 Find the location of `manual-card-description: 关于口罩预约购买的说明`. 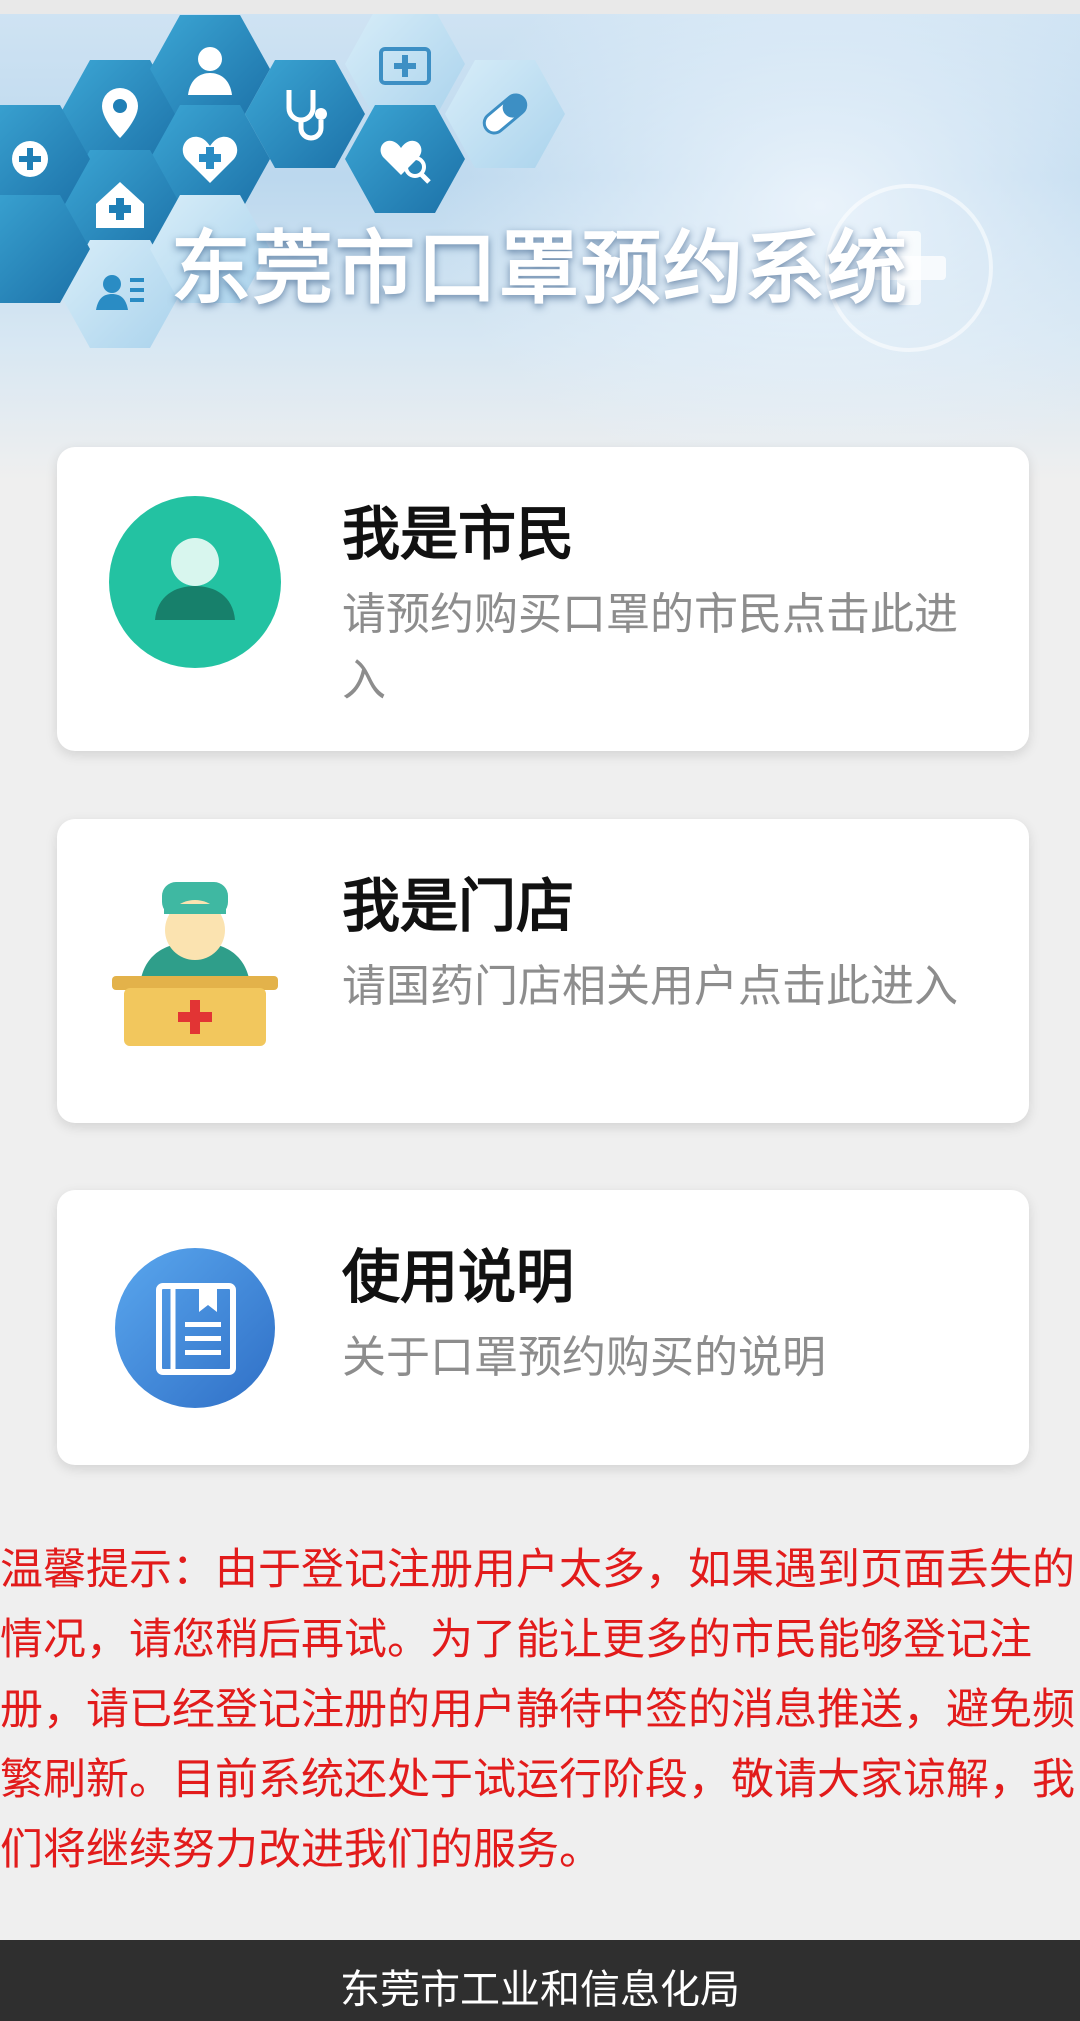

manual-card-description: 关于口罩预约购买的说明 is located at coordinates (584, 1357).